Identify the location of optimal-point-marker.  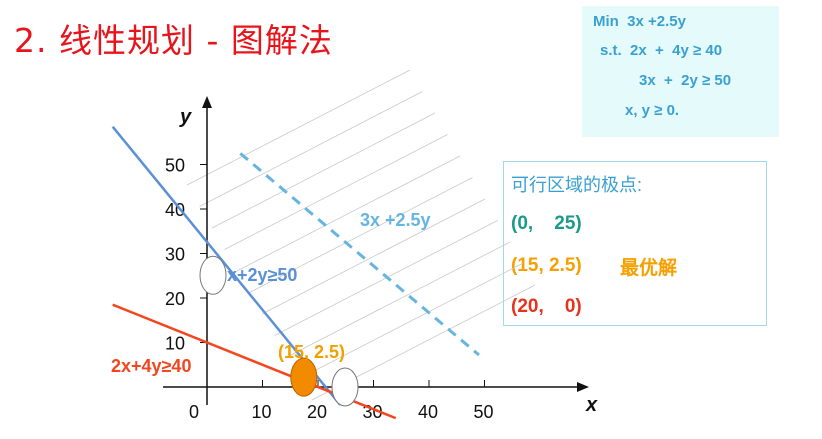
(304, 377).